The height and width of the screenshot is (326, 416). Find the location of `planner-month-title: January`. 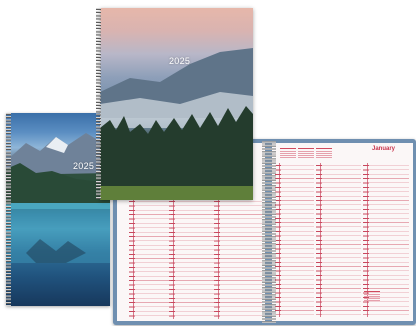

planner-month-title: January is located at coordinates (384, 149).